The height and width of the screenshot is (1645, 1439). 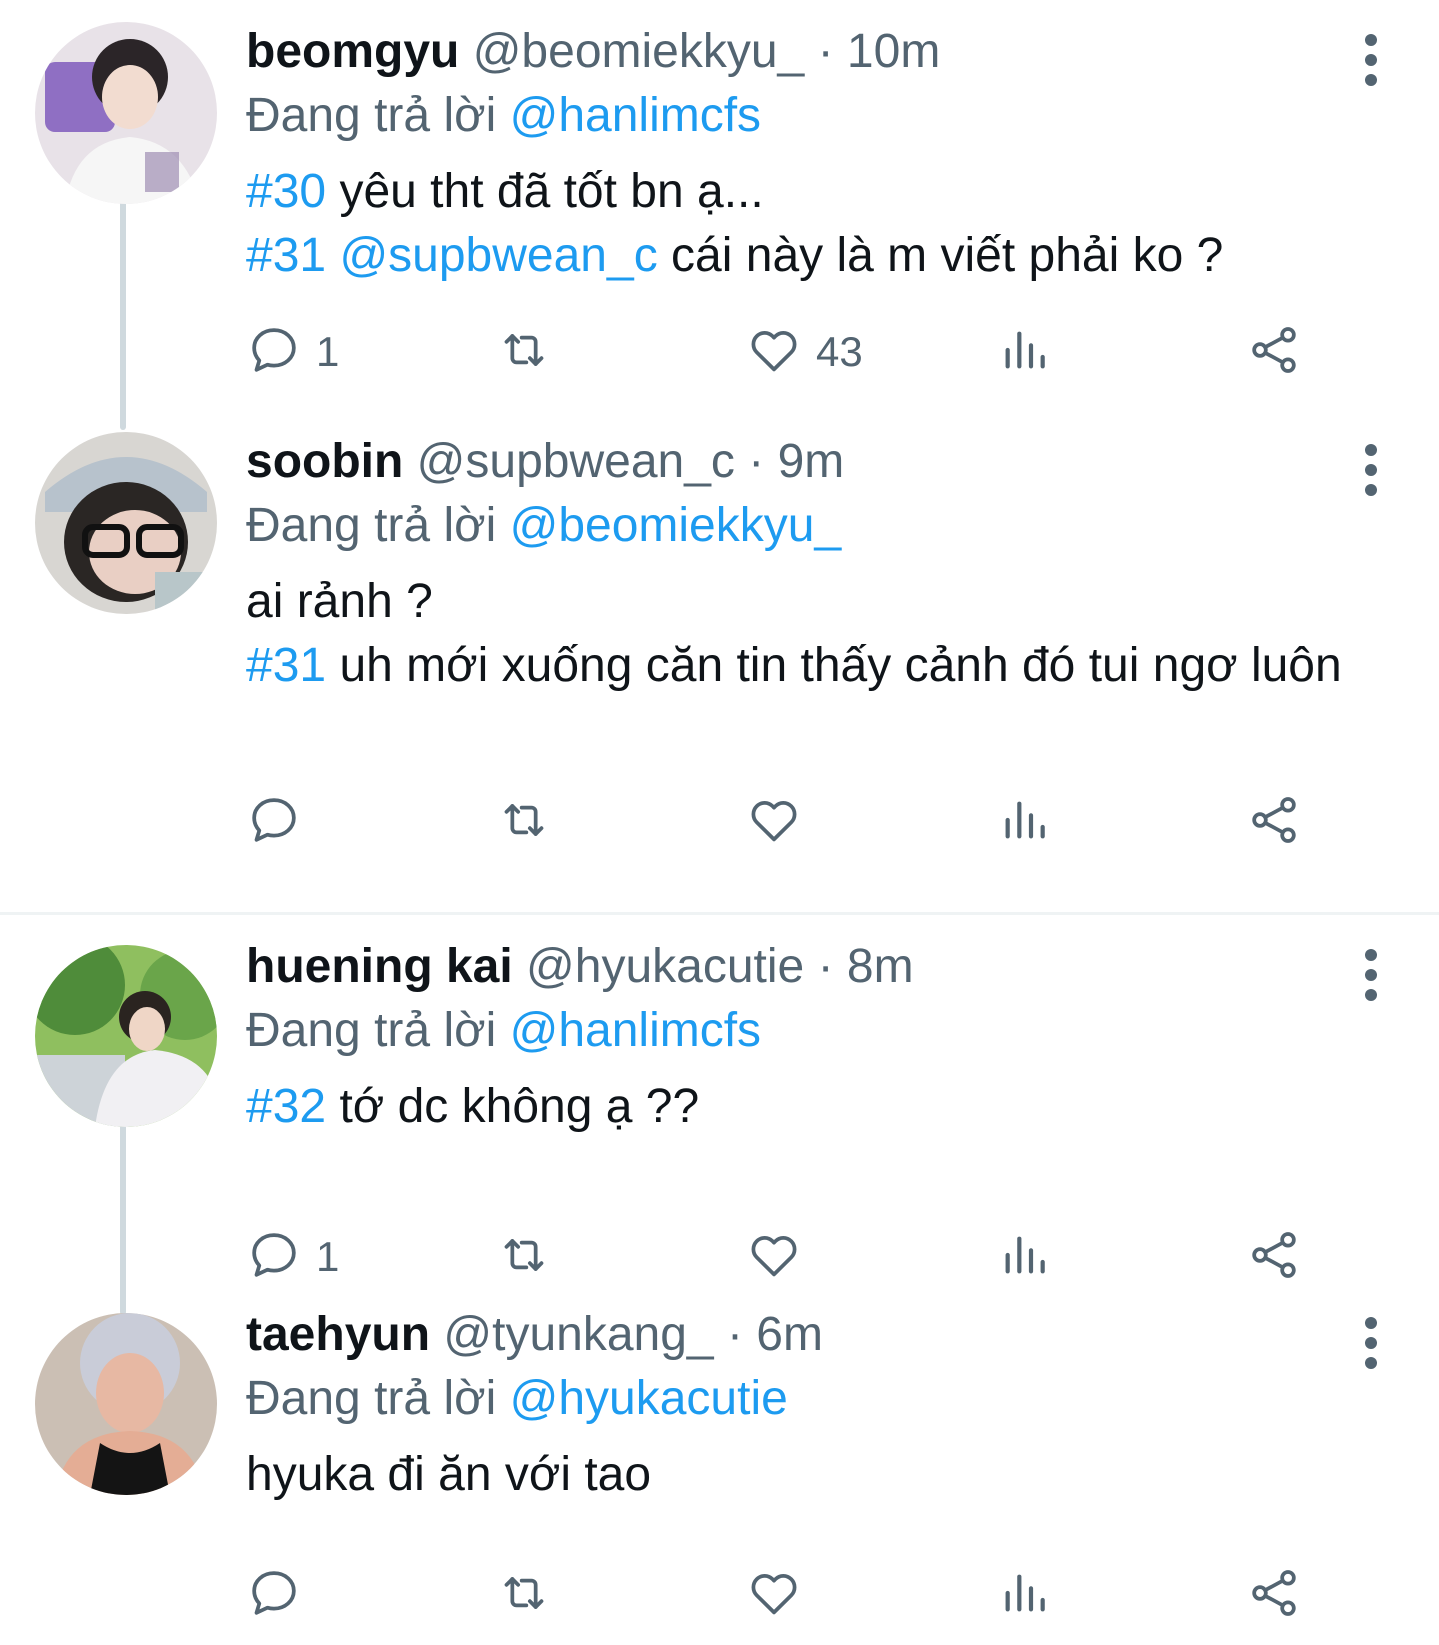 I want to click on tweet-header: huening kai @hyukacutie · 8m, so click(x=580, y=967).